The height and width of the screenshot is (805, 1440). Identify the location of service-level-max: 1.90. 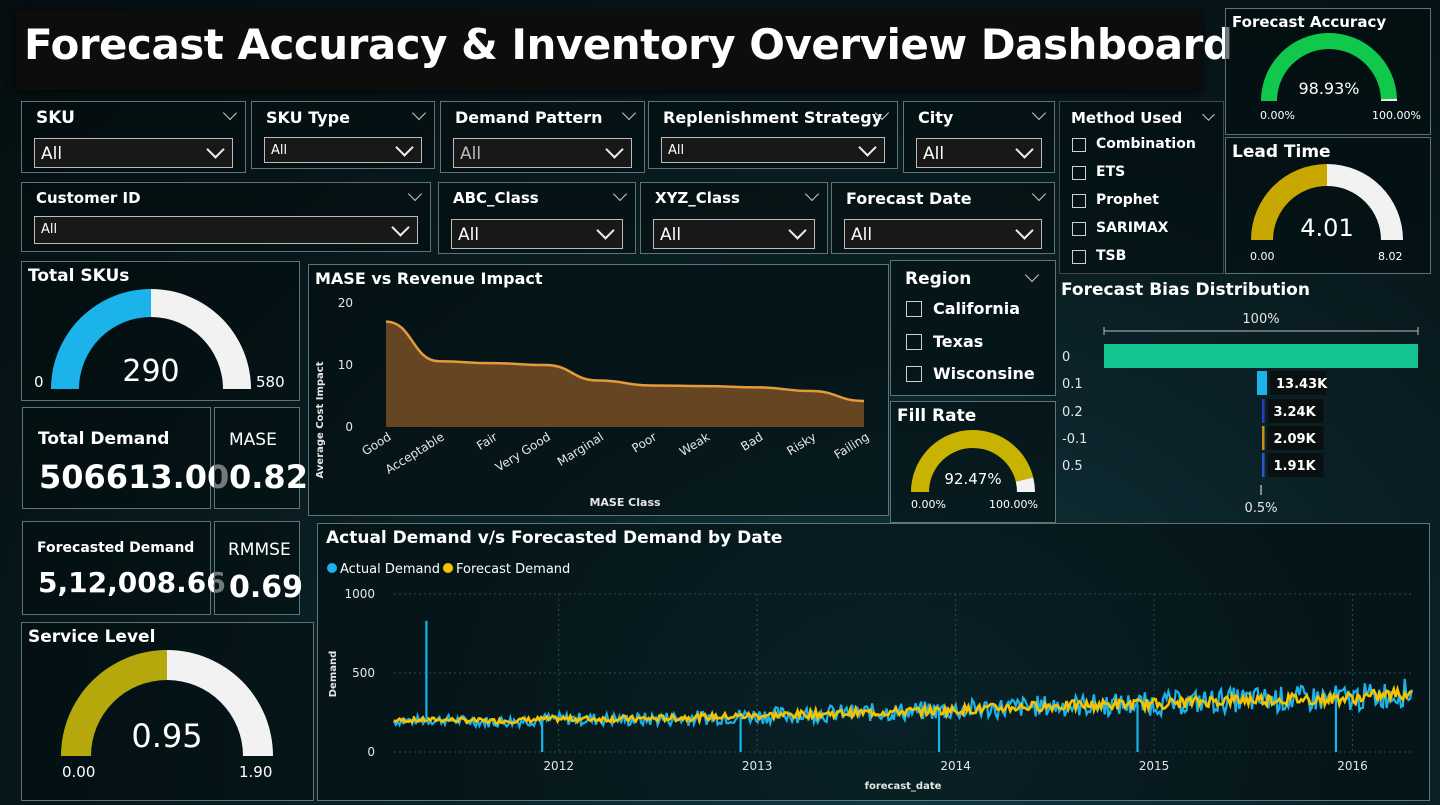
(256, 772).